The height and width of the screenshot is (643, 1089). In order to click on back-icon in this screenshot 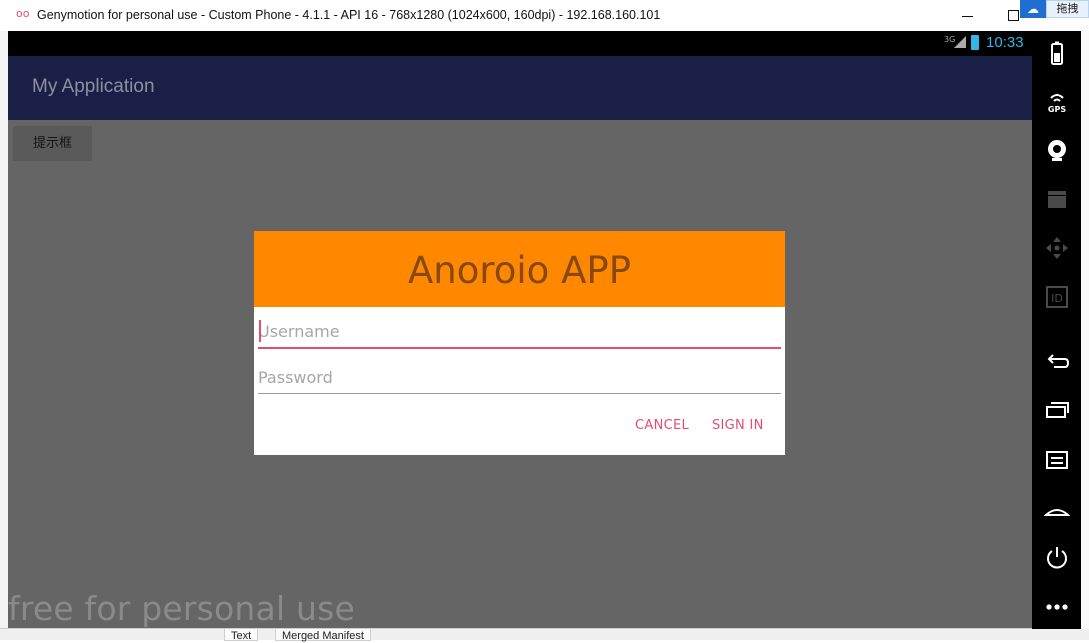, I will do `click(1056, 366)`.